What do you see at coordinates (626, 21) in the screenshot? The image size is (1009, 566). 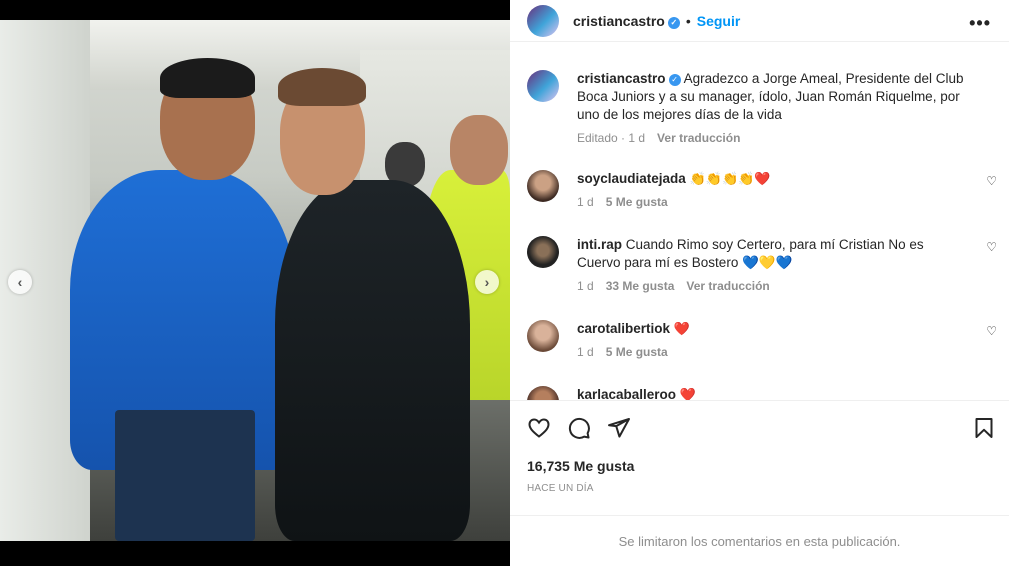 I see `author-username: cristiancastro ✓` at bounding box center [626, 21].